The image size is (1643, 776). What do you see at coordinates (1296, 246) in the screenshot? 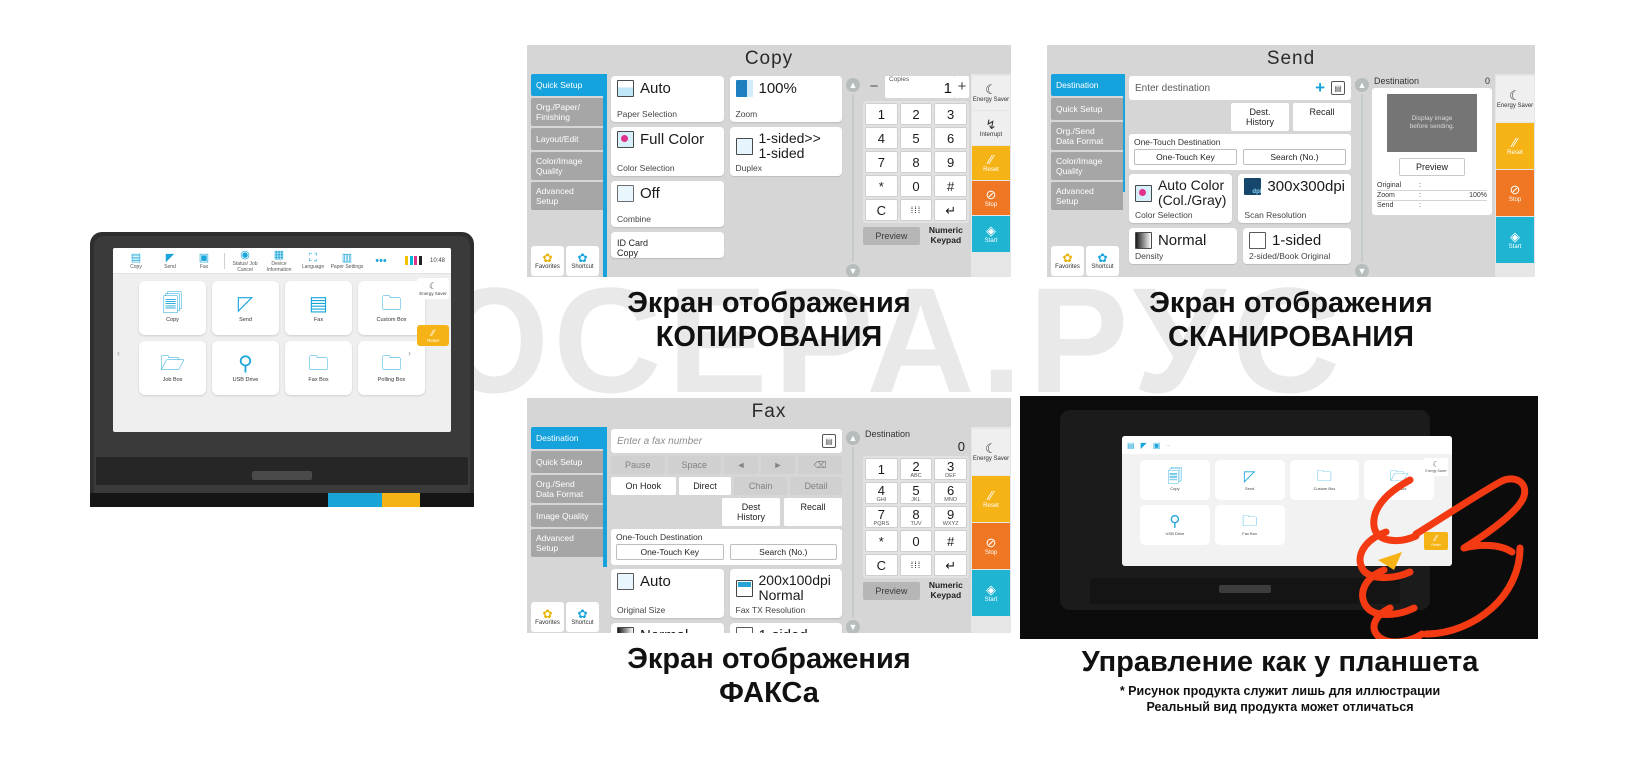
I see `tile-2sided-book-original: 1-sided 2-sided/Book Original` at bounding box center [1296, 246].